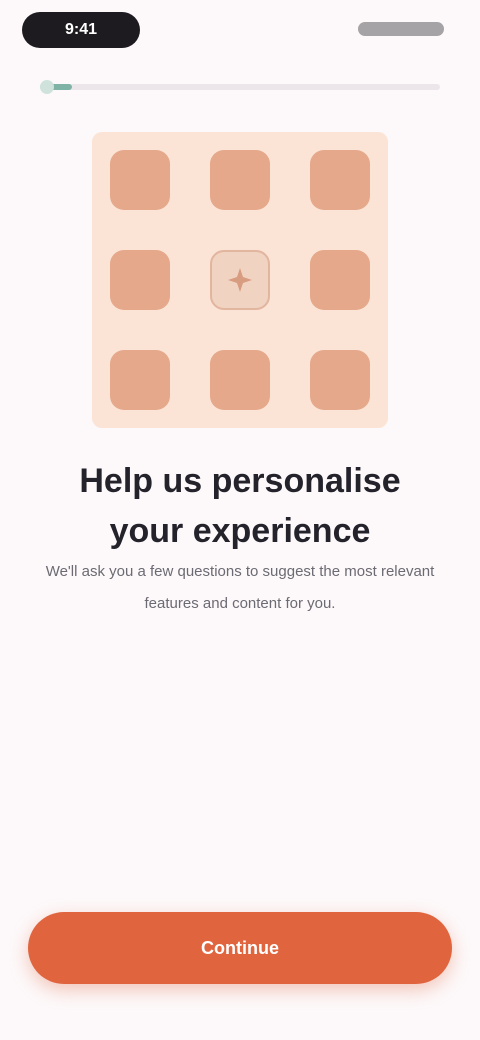 The width and height of the screenshot is (480, 1040). I want to click on status-icons, so click(401, 29).